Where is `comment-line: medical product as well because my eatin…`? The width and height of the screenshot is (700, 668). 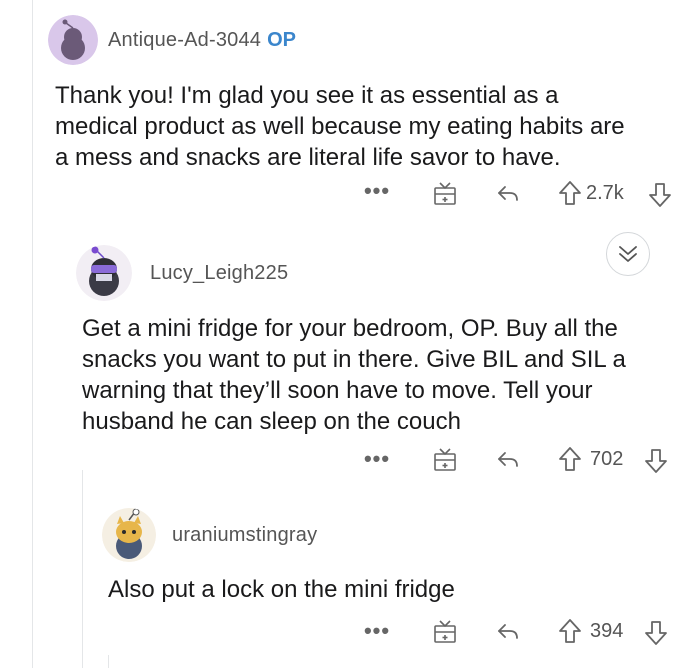
comment-line: medical product as well because my eatin… is located at coordinates (340, 126).